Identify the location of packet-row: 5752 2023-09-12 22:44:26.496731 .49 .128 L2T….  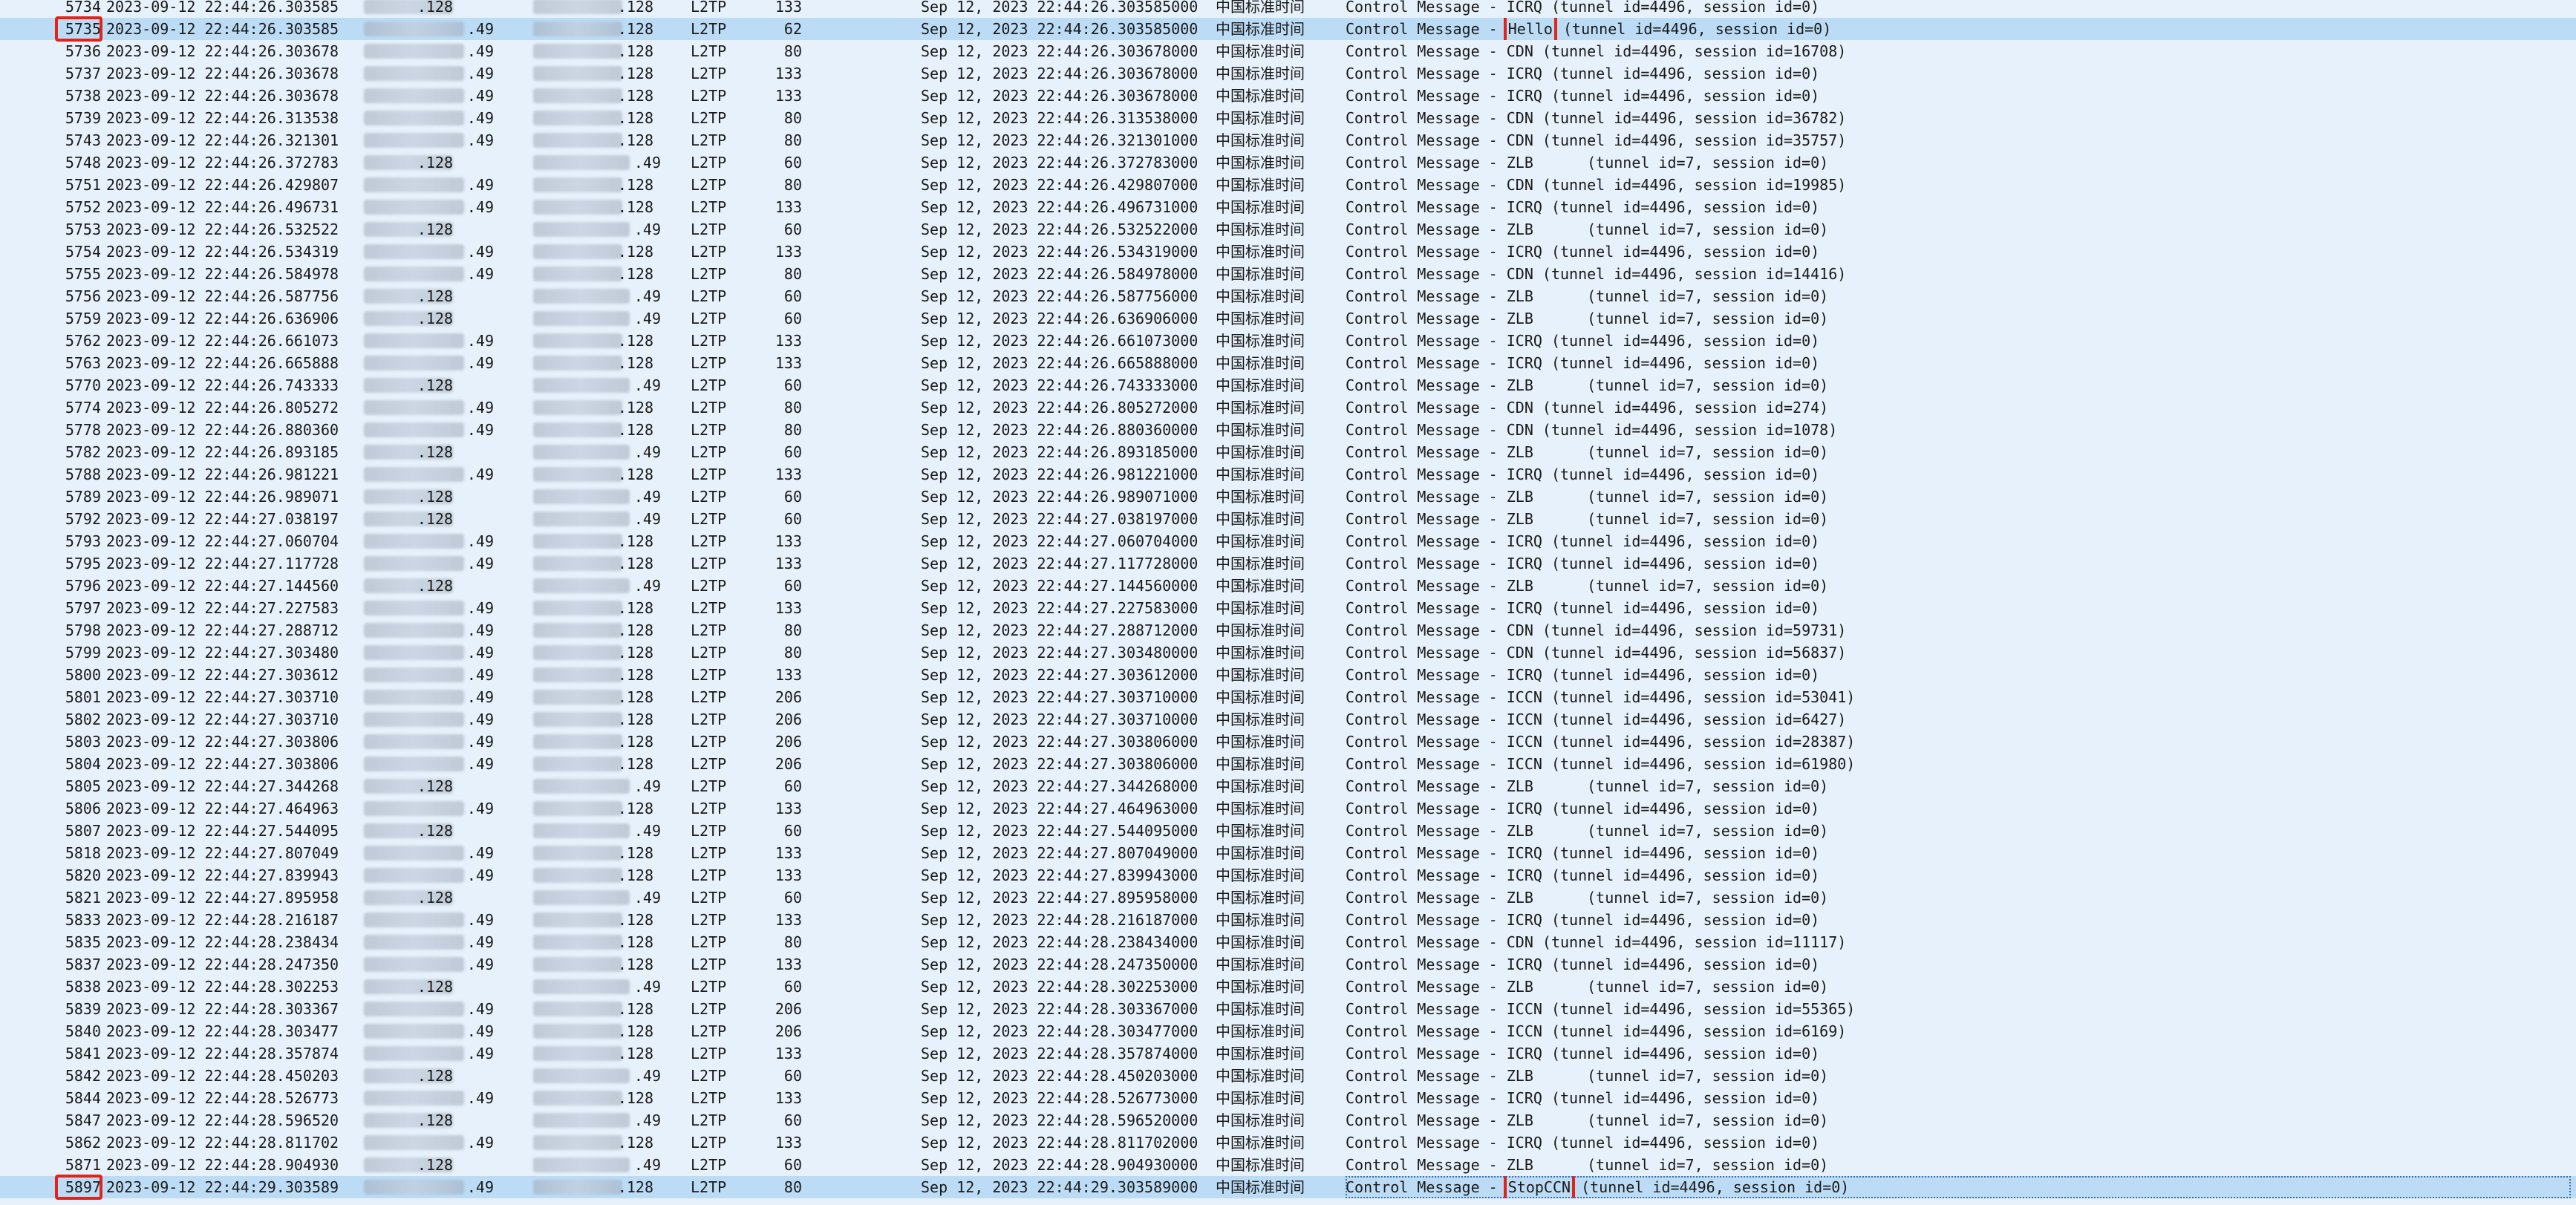
(1288, 207).